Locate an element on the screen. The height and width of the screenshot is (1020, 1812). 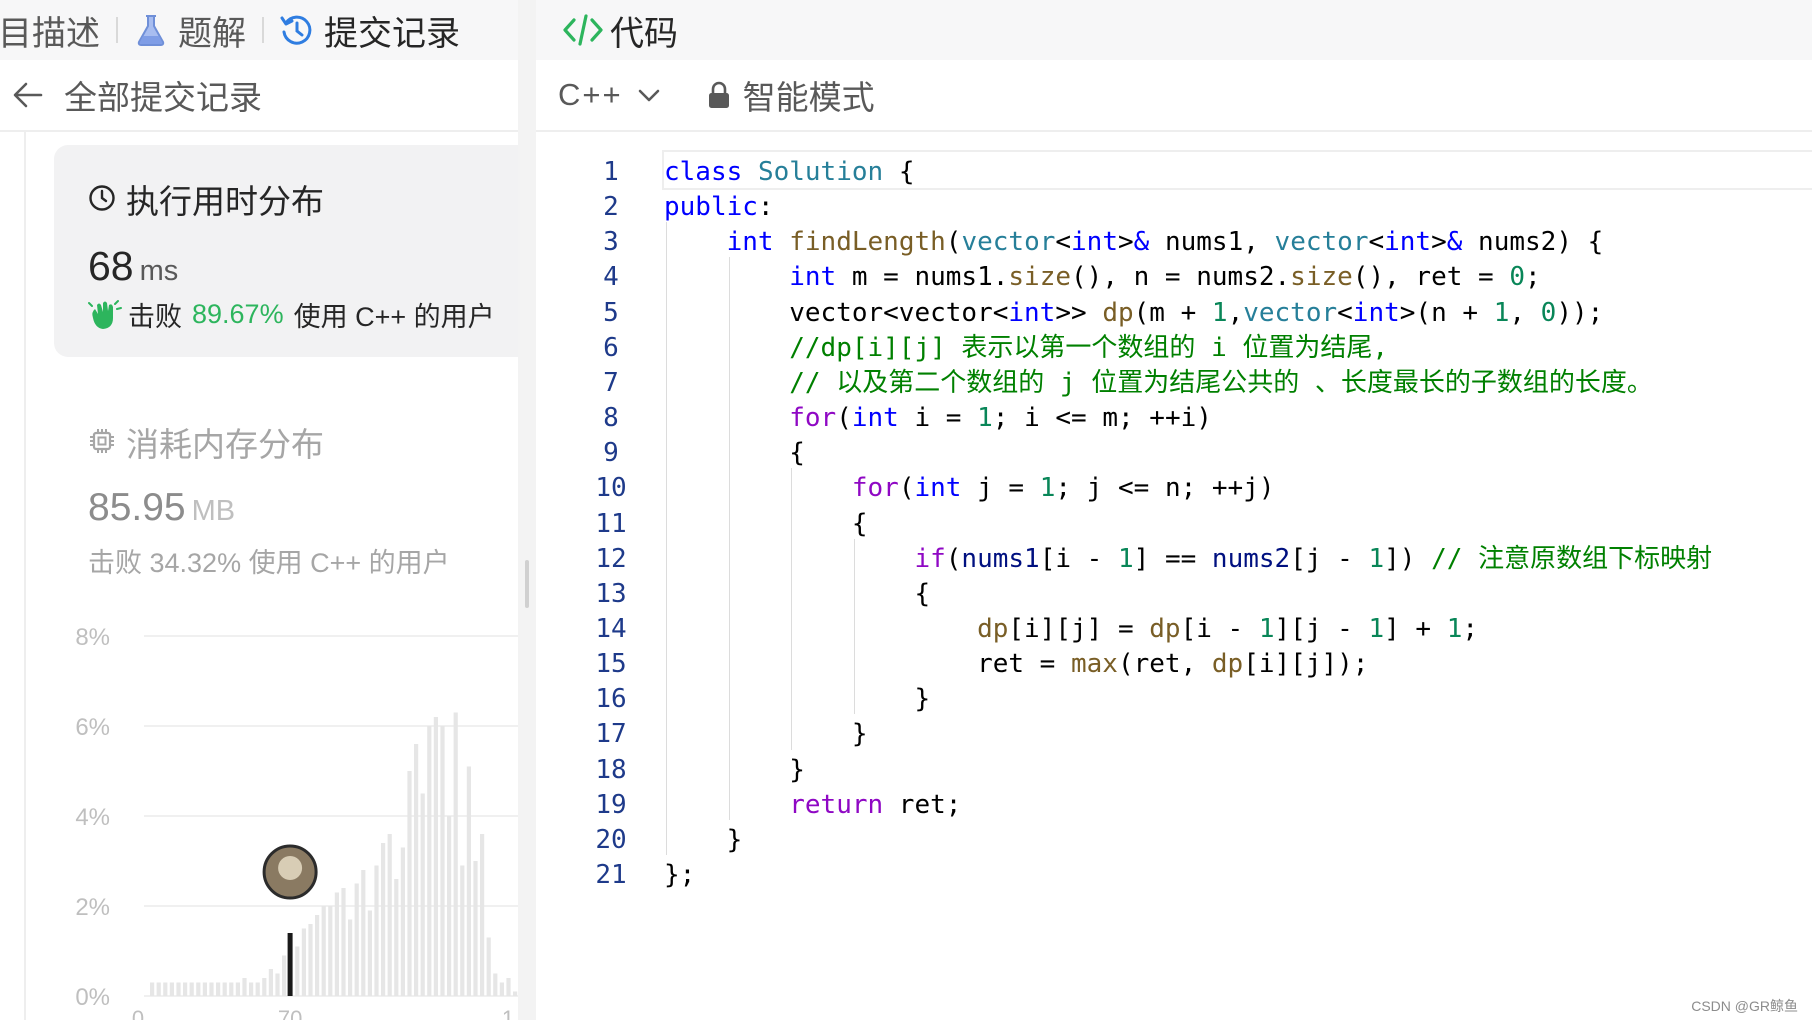
runtime-heading-label: 执行用时分布 is located at coordinates (225, 201).